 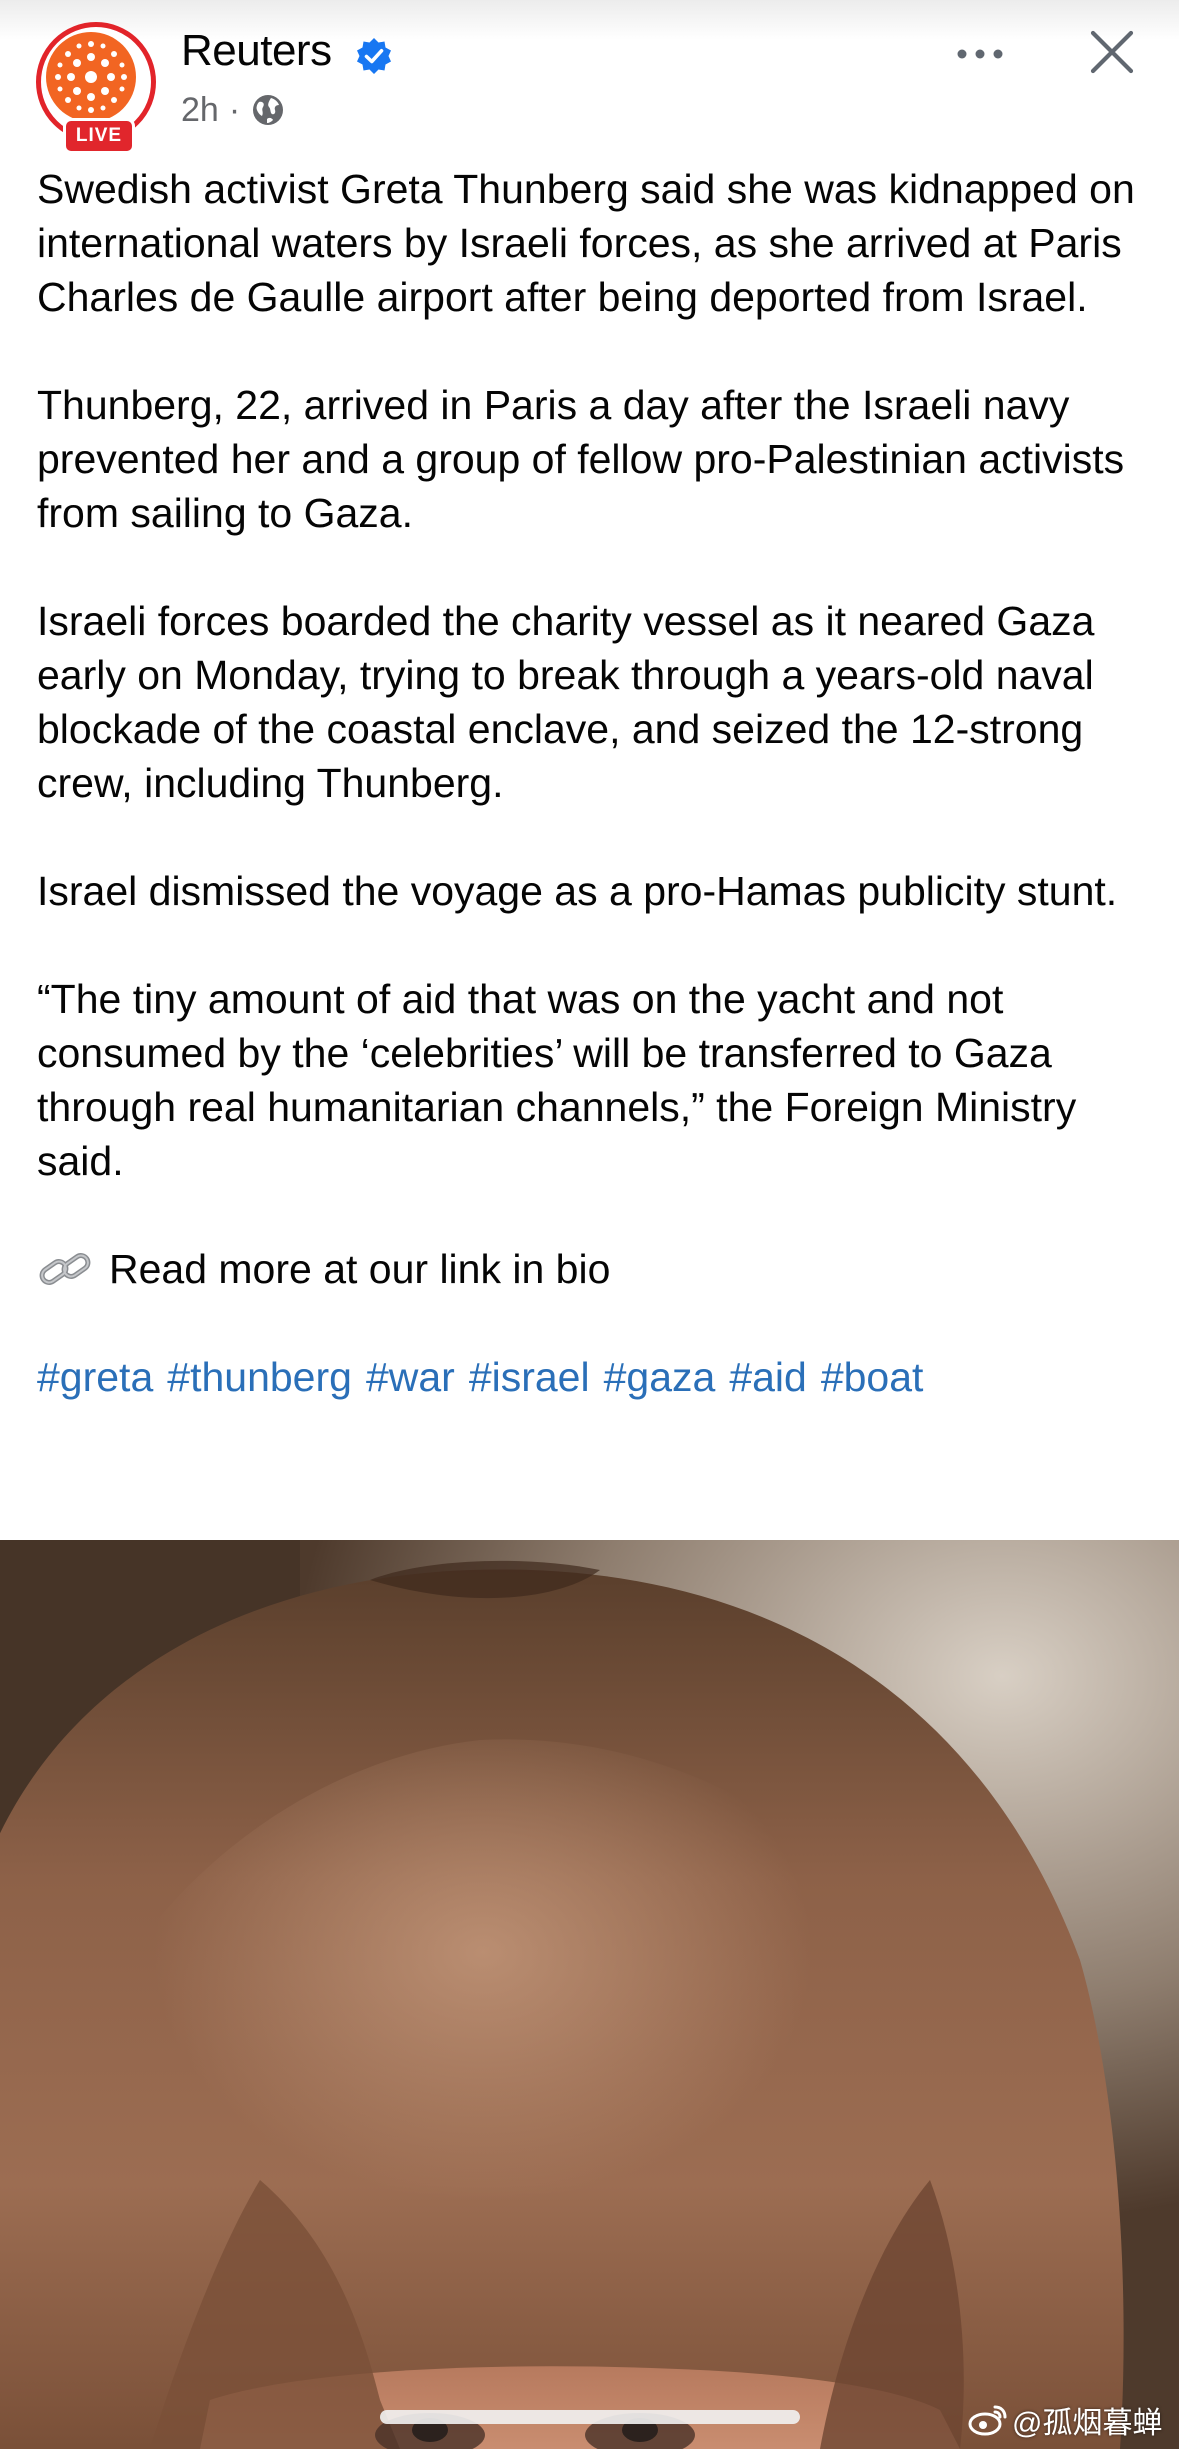 What do you see at coordinates (589, 77) in the screenshot?
I see `post-header: LIVE Reuters 2h ·` at bounding box center [589, 77].